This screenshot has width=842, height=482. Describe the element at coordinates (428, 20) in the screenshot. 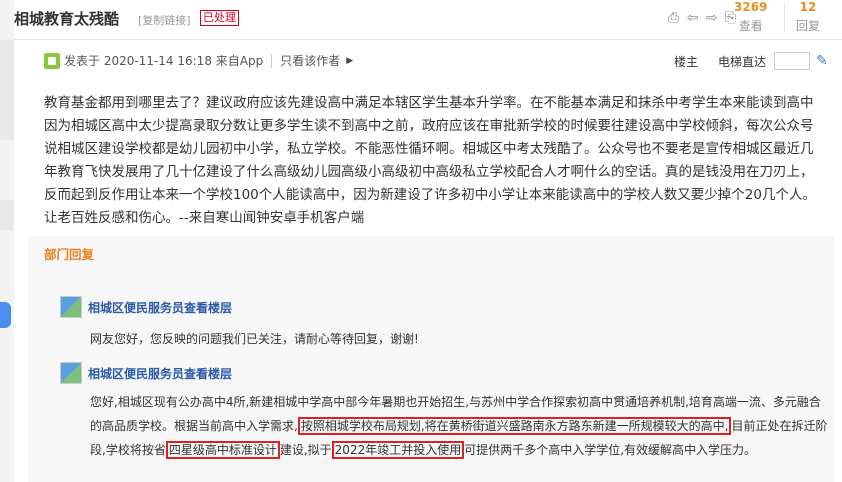

I see `thread-header: 相城教育太残酷 [复制链接] 已处理 ⎙ ⇦ ⇨ ⎘ 3269 查看 12 回复` at that location.